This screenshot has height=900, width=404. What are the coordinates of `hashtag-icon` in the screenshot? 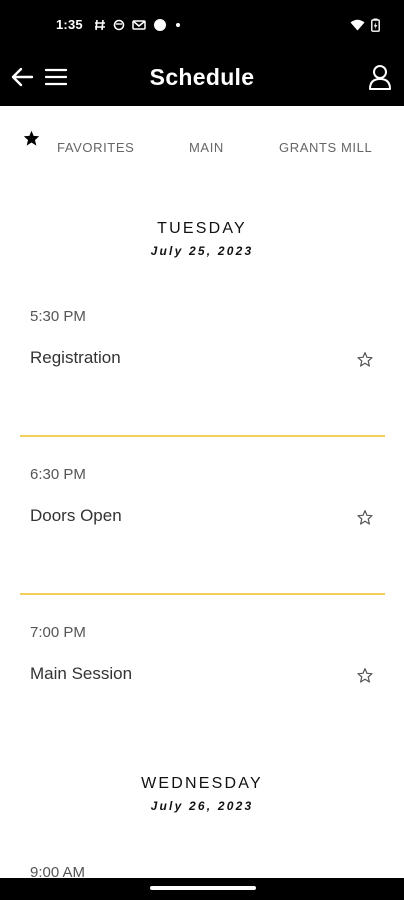 It's located at (100, 25).